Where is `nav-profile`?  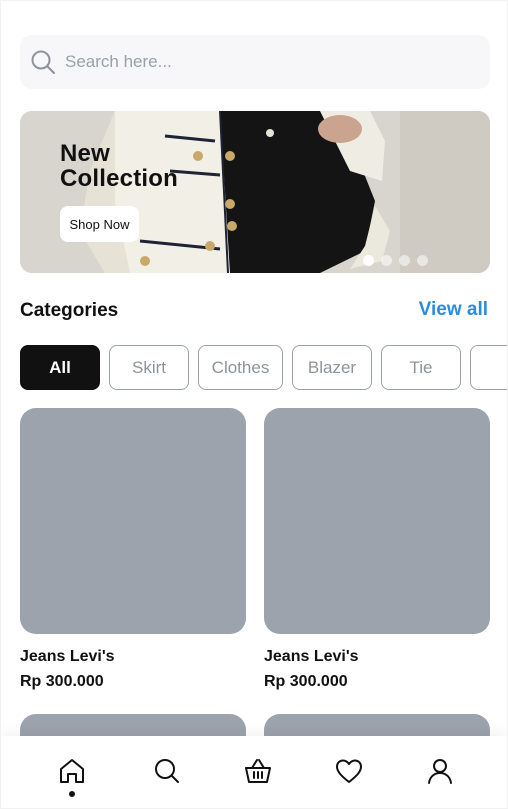
nav-profile is located at coordinates (440, 771).